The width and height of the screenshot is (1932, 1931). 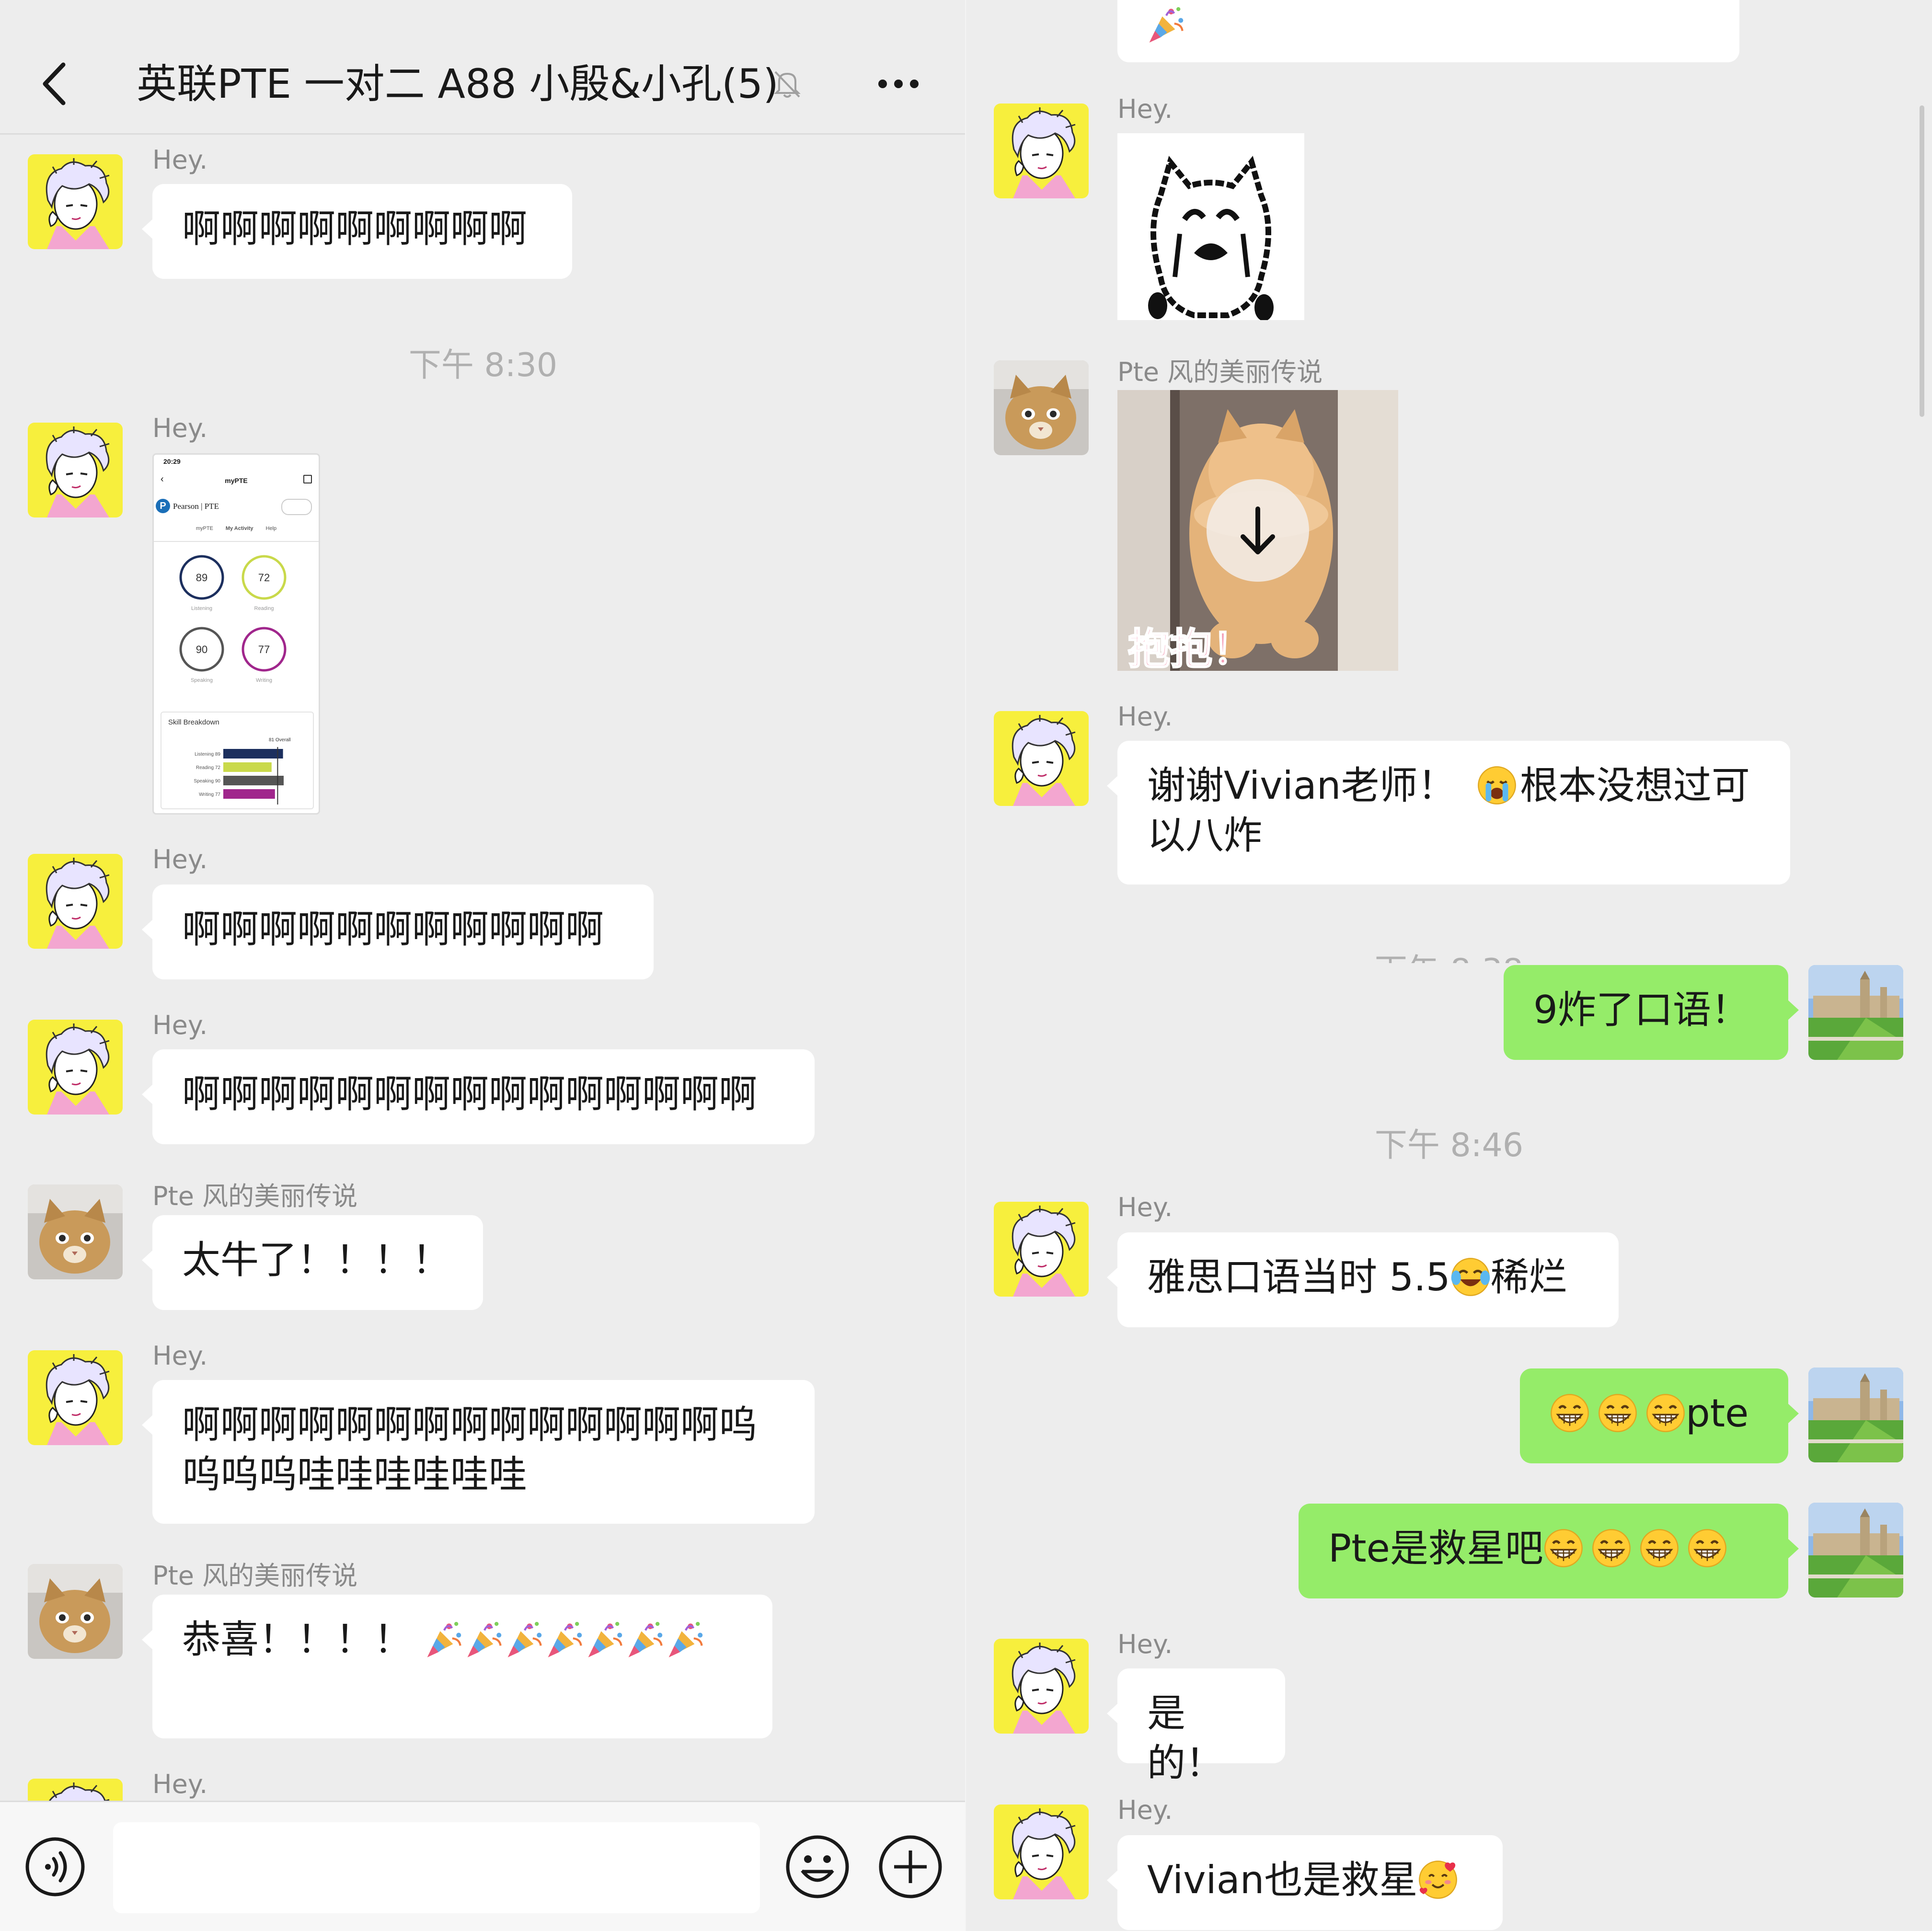 I want to click on scrollbar, so click(x=1922, y=261).